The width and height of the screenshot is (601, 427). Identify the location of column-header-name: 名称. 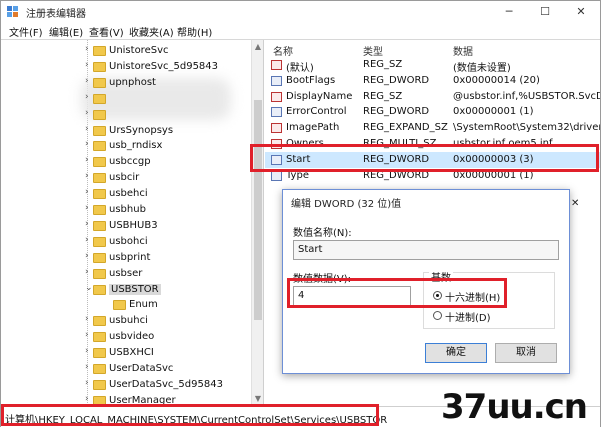
(283, 50).